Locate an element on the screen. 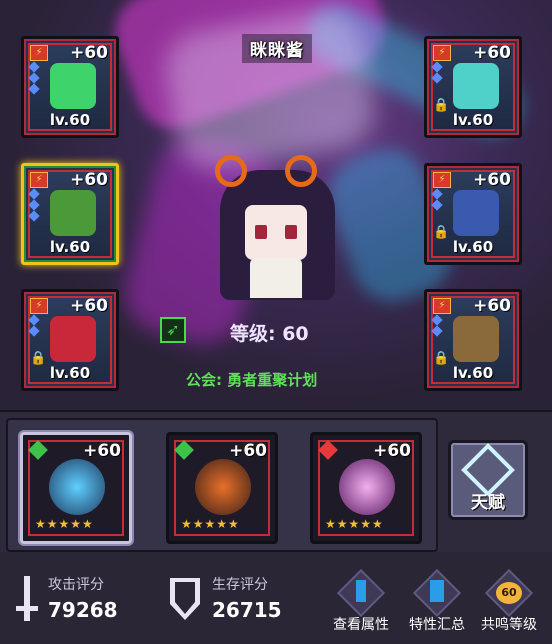 This screenshot has height=644, width=552. trait-summary-label: 特性汇总 is located at coordinates (437, 625).